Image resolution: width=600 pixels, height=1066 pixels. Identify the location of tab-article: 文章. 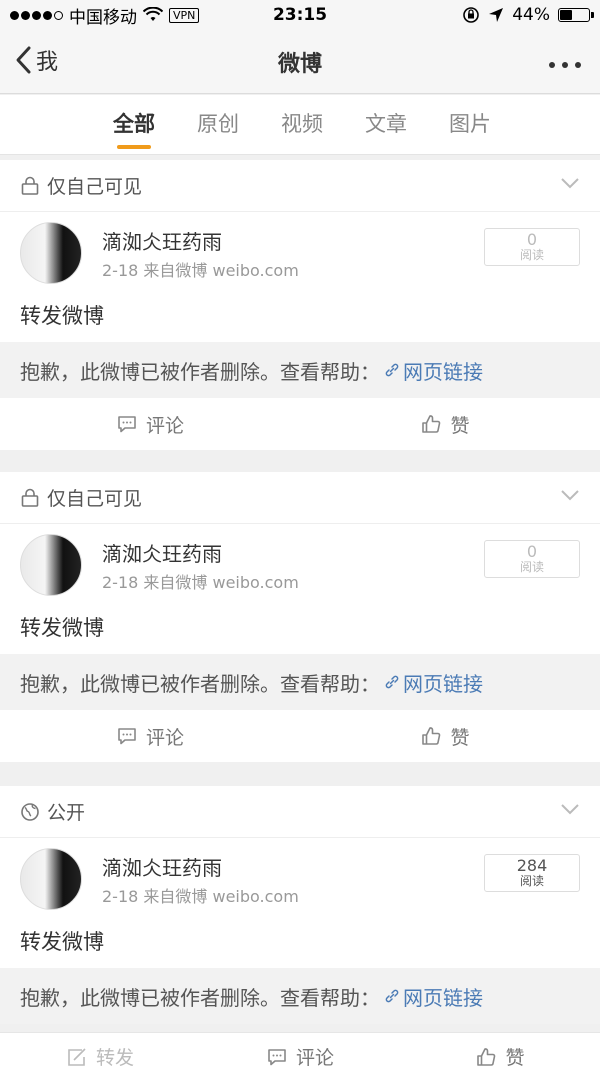
(386, 125).